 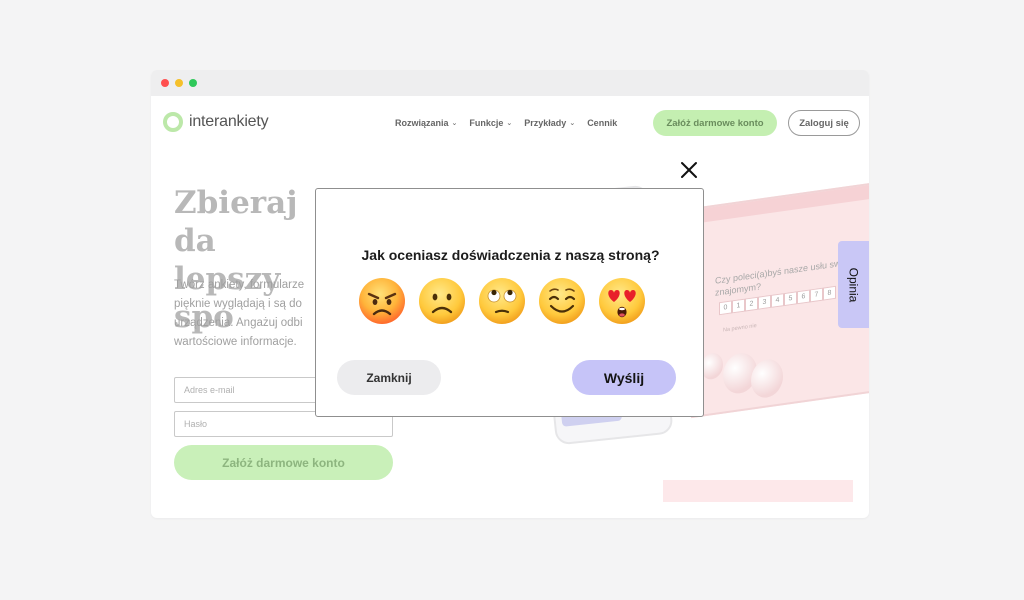 What do you see at coordinates (738, 306) in the screenshot?
I see `nps-option: 1` at bounding box center [738, 306].